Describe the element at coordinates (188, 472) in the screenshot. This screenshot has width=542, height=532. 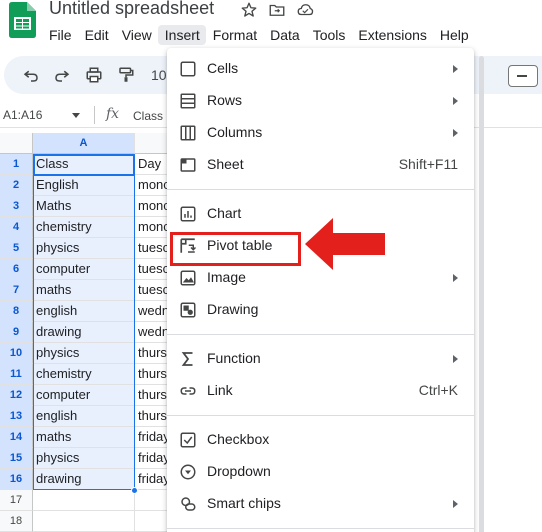
I see `dropdown-icon` at that location.